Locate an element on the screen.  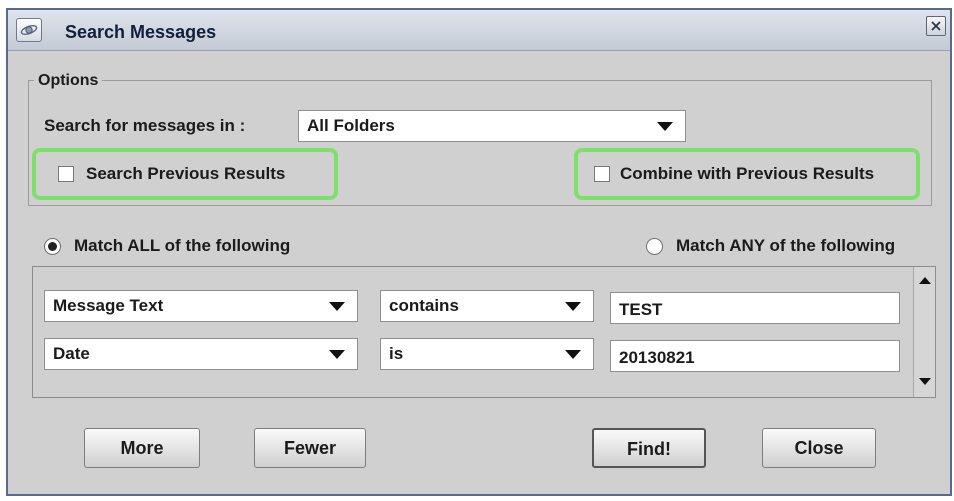
criteria-operator-select: is is located at coordinates (487, 354).